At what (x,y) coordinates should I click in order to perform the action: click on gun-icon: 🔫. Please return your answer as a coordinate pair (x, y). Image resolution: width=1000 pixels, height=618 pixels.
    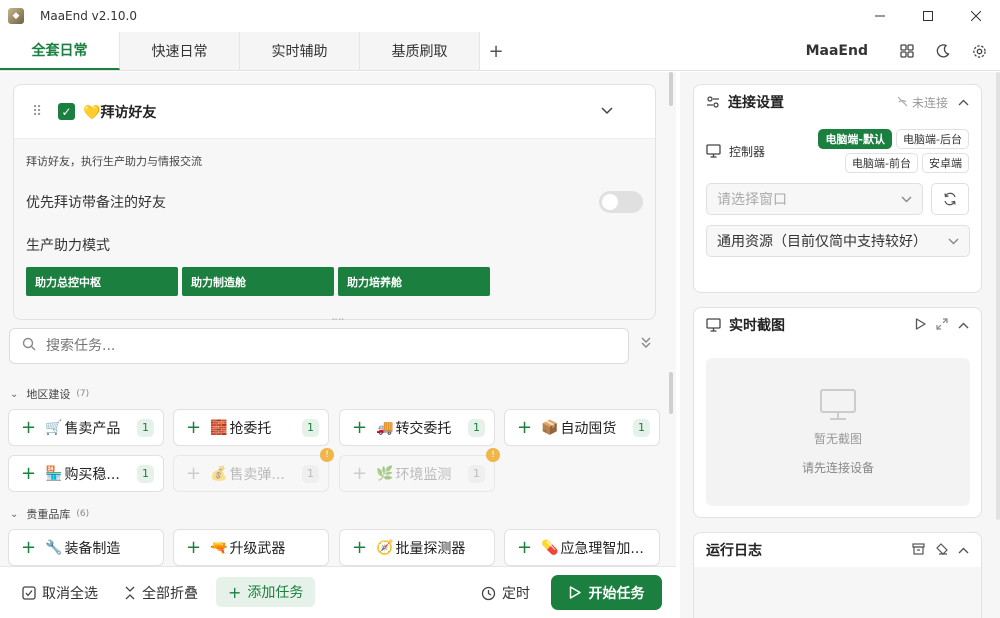
    Looking at the image, I should click on (219, 547).